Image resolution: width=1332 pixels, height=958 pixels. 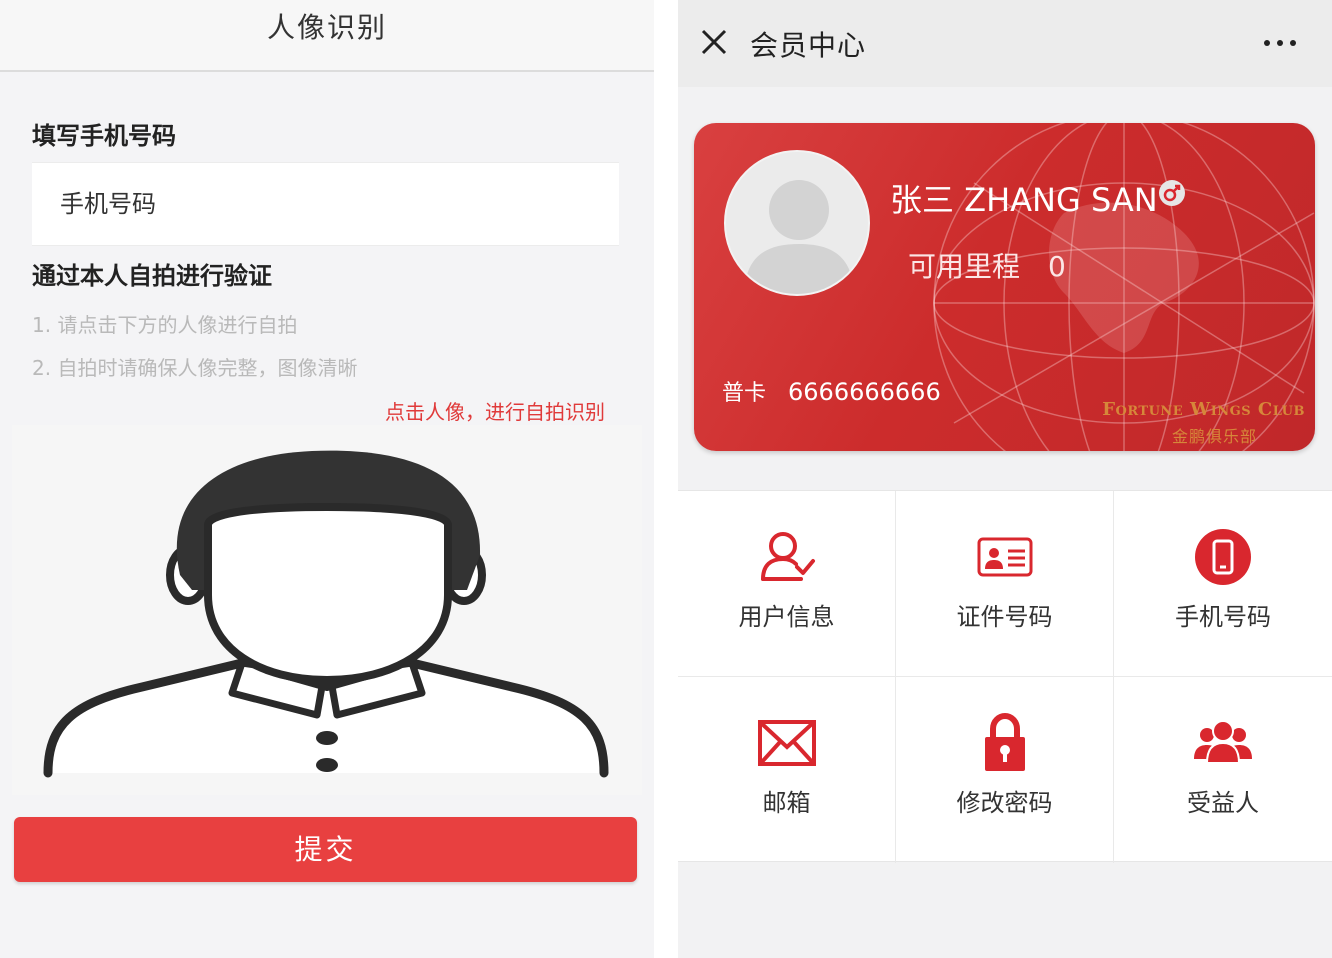 I want to click on left-nav-bar: 人像识别, so click(x=327, y=36).